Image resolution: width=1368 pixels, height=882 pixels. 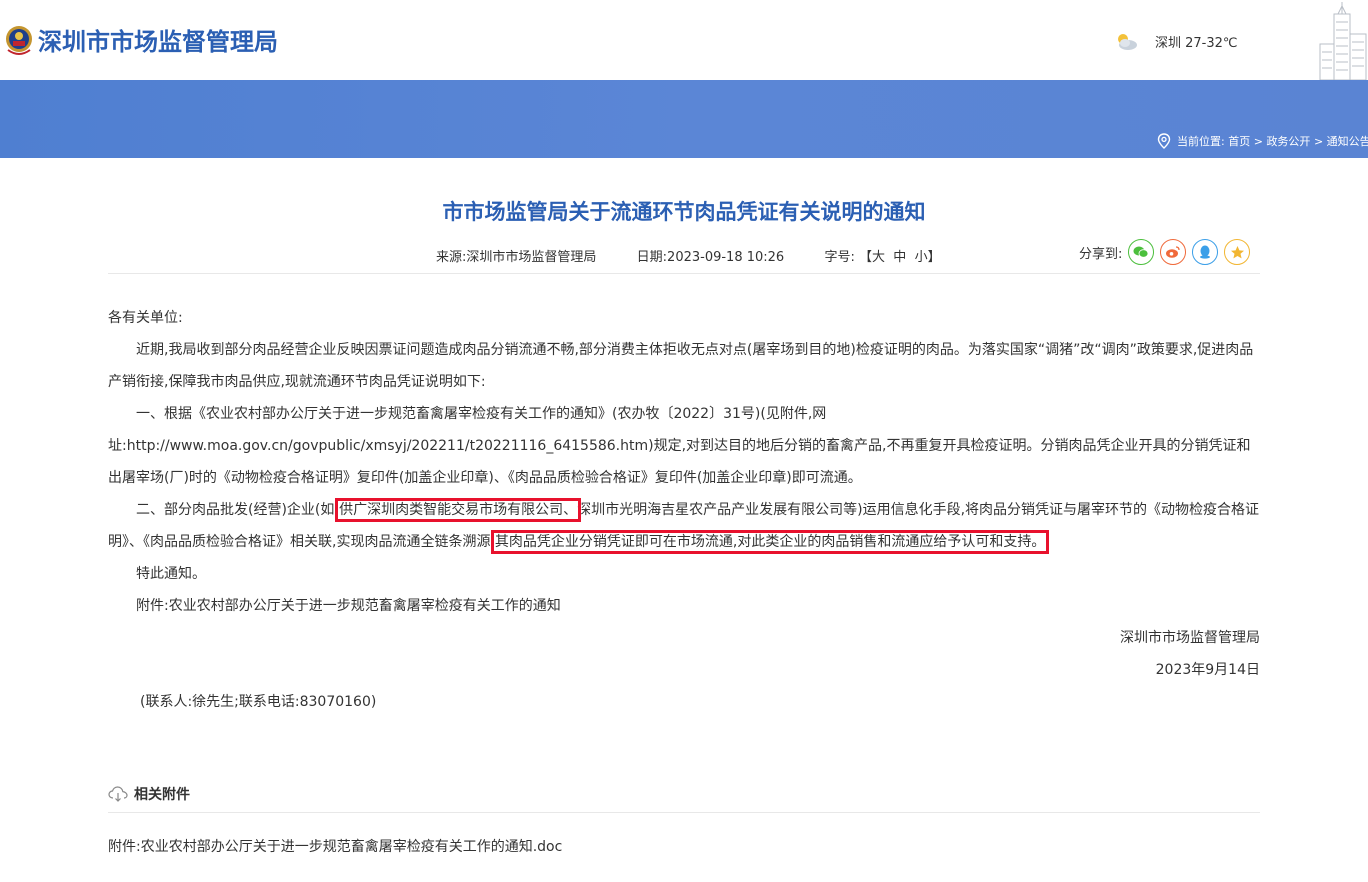 I want to click on title-divider, so click(x=684, y=273).